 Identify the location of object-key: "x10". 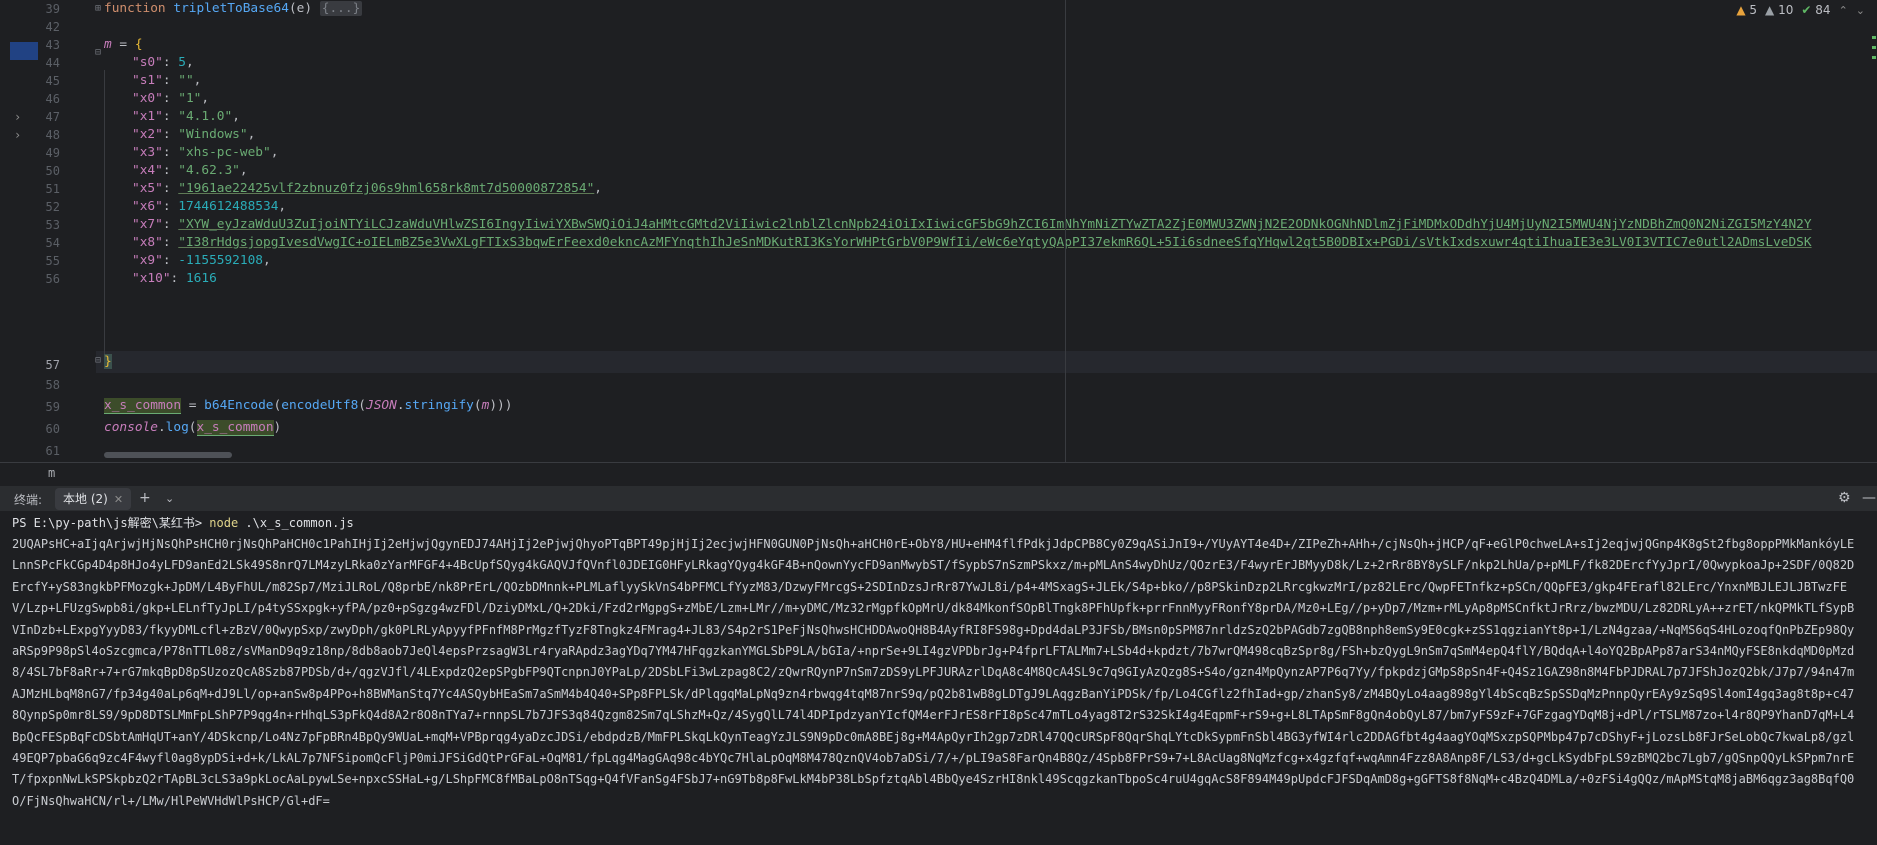
(151, 278).